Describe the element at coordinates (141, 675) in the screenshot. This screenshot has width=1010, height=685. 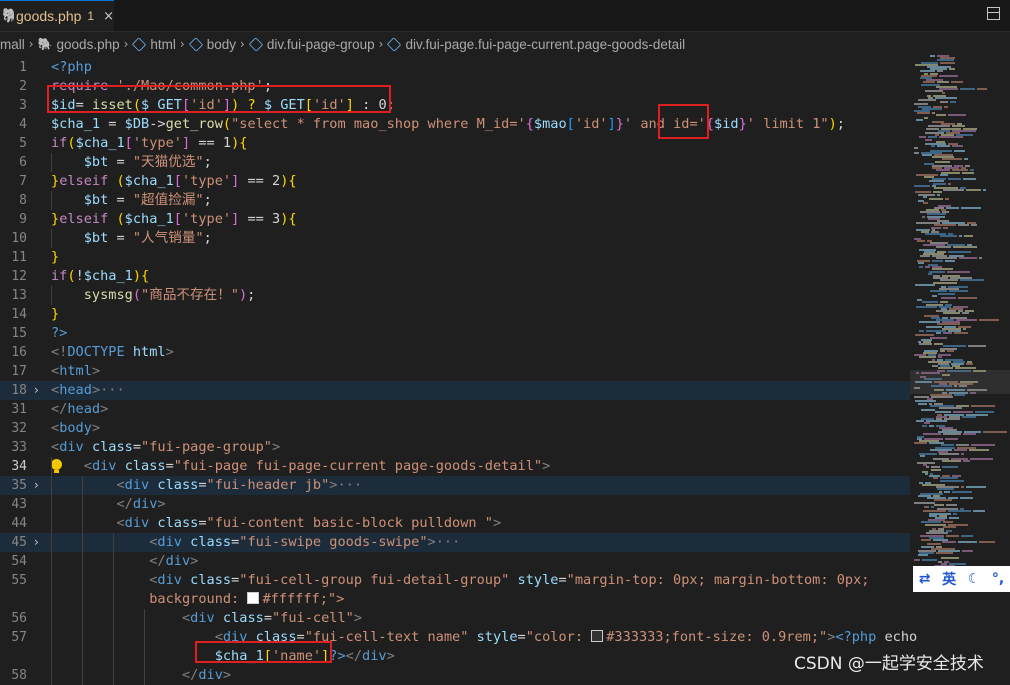
I see `code-text: </div>` at that location.